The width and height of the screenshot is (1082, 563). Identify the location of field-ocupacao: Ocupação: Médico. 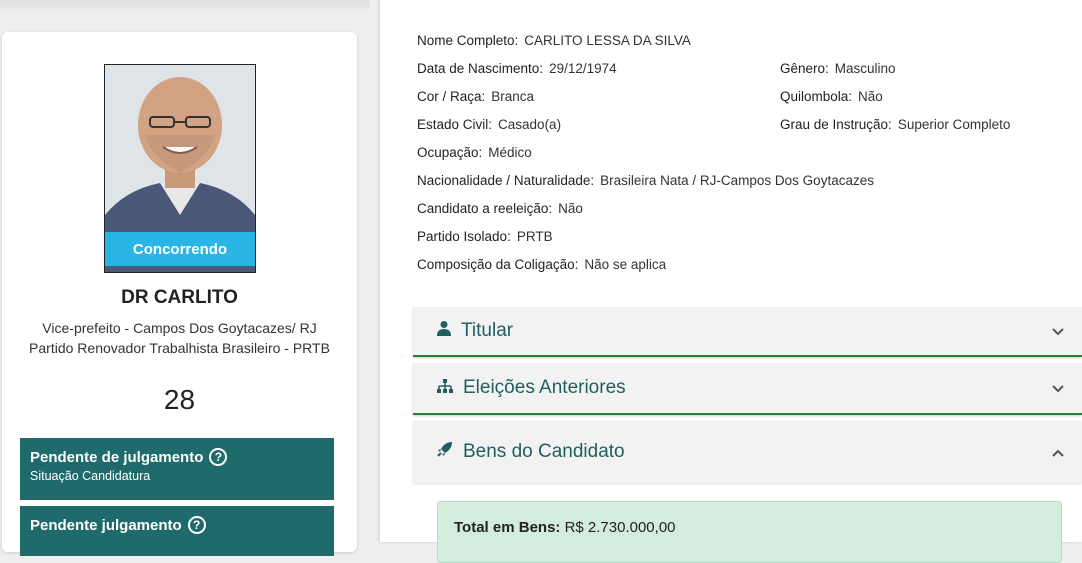
(474, 152).